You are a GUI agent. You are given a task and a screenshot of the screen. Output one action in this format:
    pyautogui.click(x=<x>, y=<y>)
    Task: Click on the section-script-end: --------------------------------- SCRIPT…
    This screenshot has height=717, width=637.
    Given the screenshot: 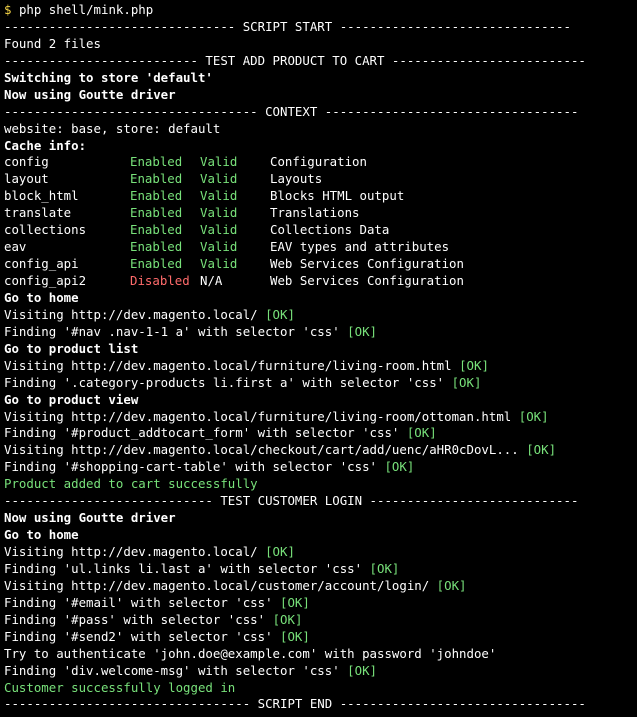 What is the action you would take?
    pyautogui.click(x=295, y=704)
    